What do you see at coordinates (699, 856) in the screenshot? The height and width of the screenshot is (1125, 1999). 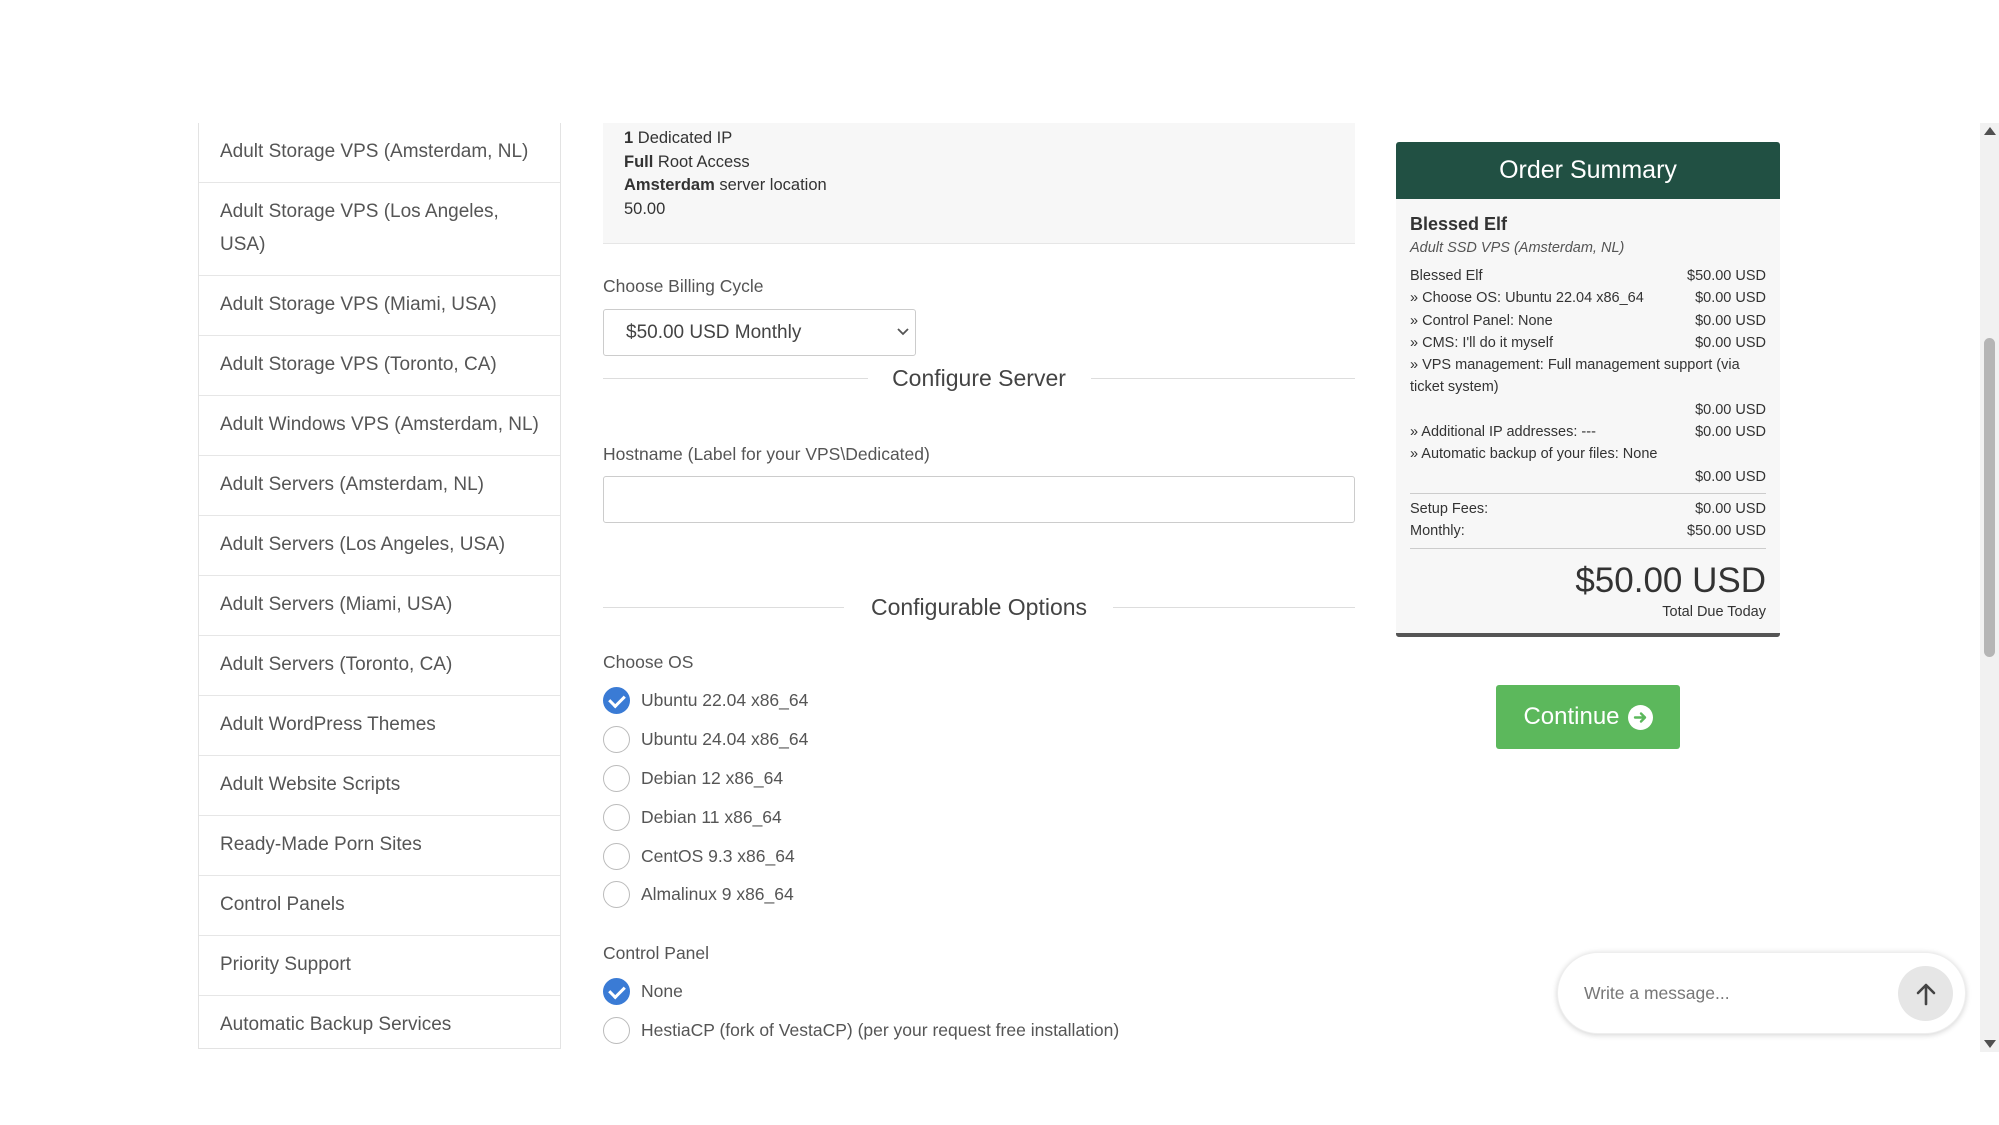 I see `os-option: CentOS 9.3 x86_64` at bounding box center [699, 856].